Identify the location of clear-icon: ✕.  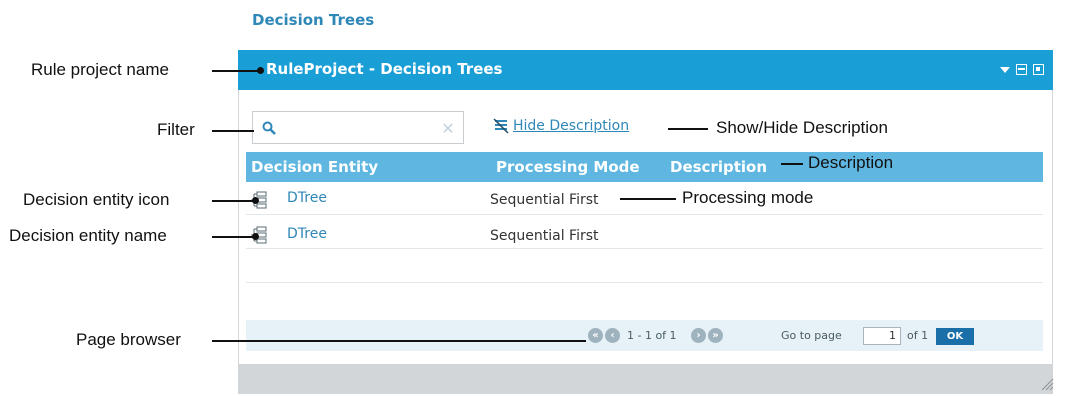
(448, 129).